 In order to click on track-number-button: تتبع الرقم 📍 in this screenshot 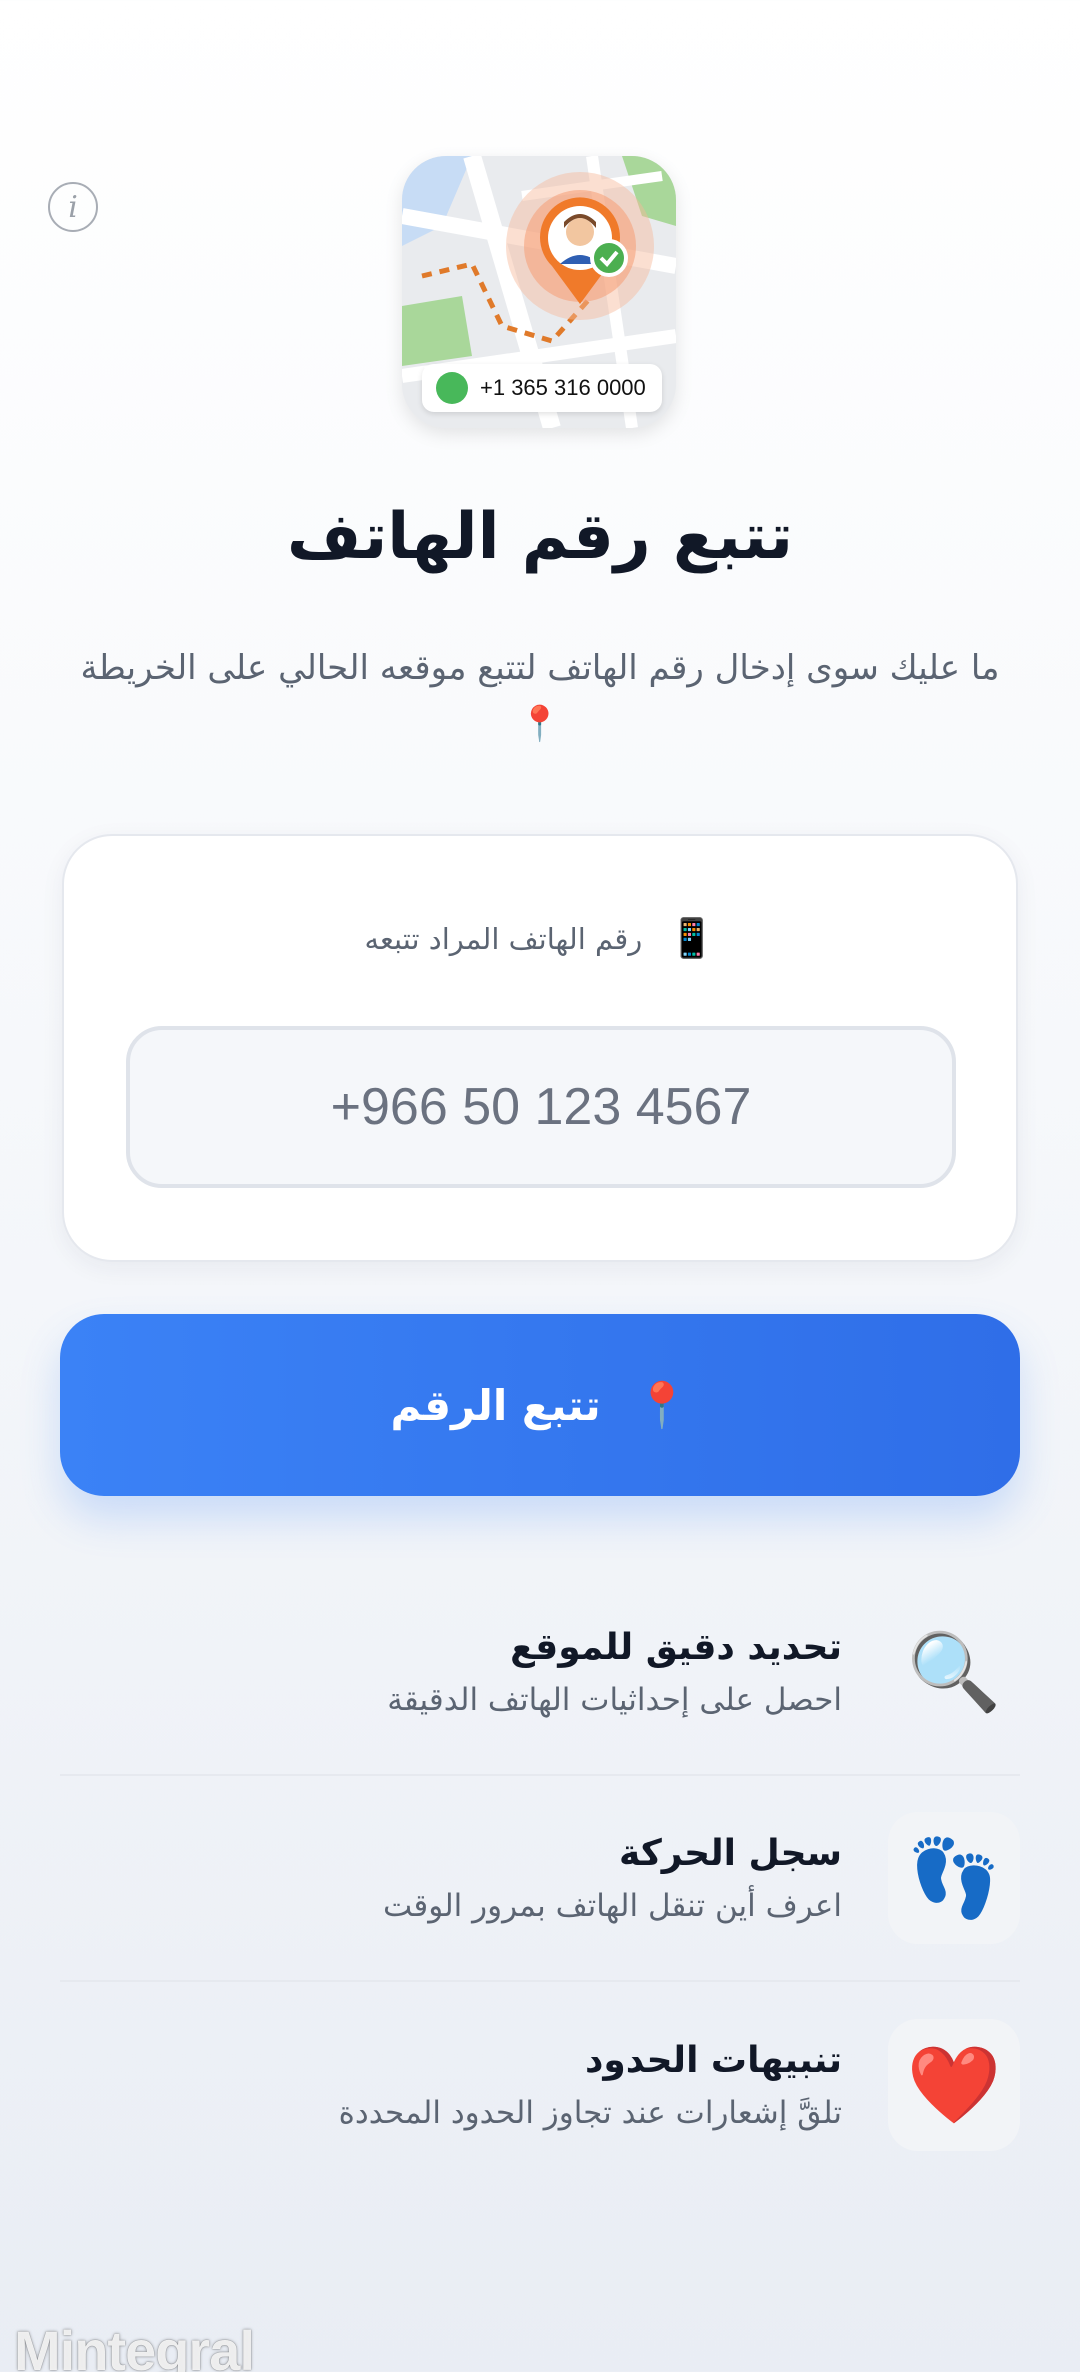, I will do `click(540, 1405)`.